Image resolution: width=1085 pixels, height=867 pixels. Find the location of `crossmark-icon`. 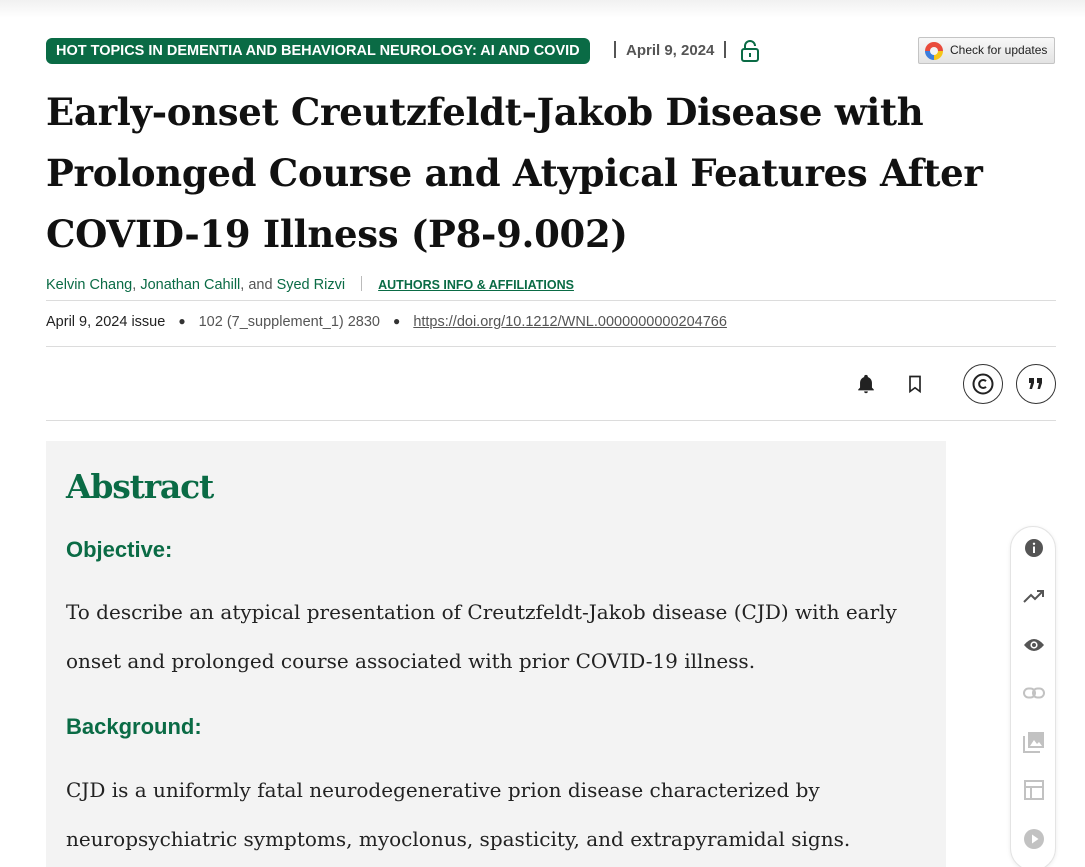

crossmark-icon is located at coordinates (934, 51).